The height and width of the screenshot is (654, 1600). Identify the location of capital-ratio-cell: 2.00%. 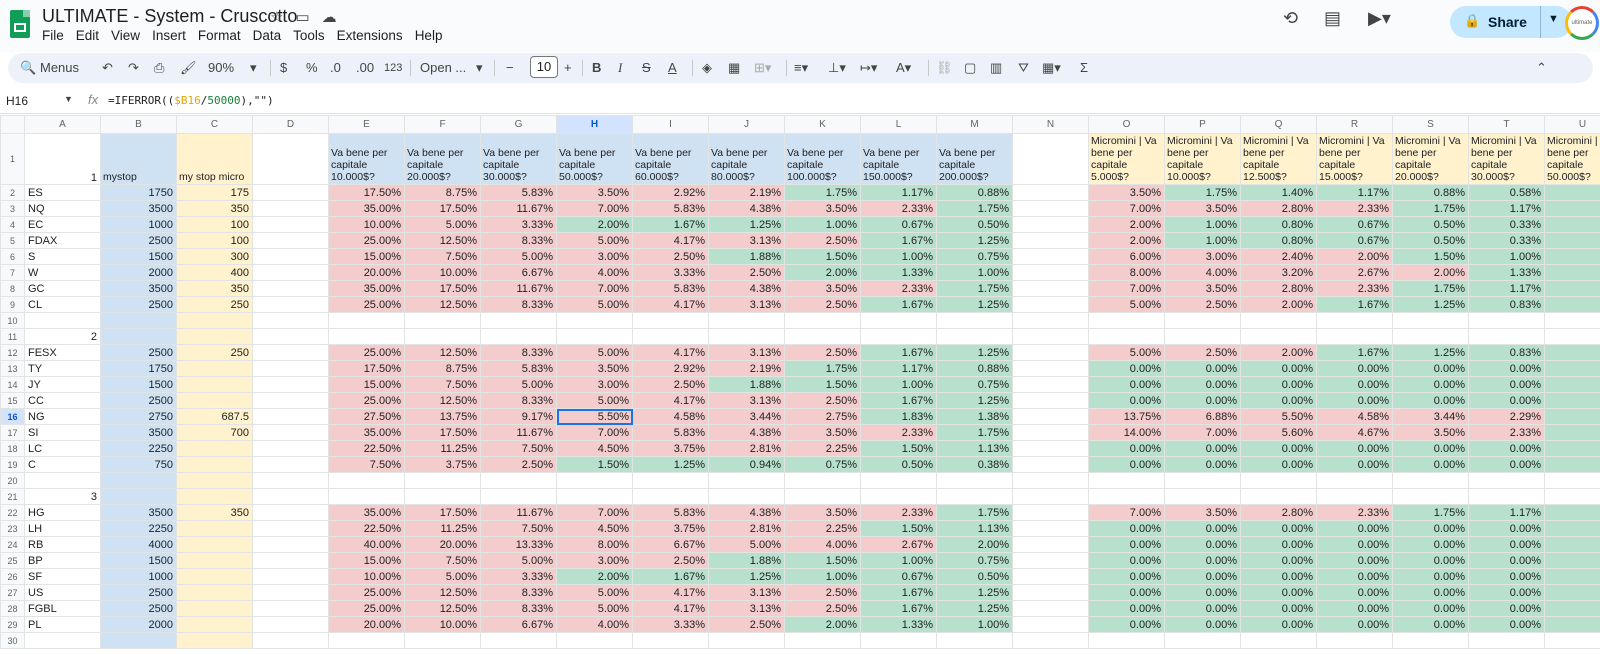
(822, 624).